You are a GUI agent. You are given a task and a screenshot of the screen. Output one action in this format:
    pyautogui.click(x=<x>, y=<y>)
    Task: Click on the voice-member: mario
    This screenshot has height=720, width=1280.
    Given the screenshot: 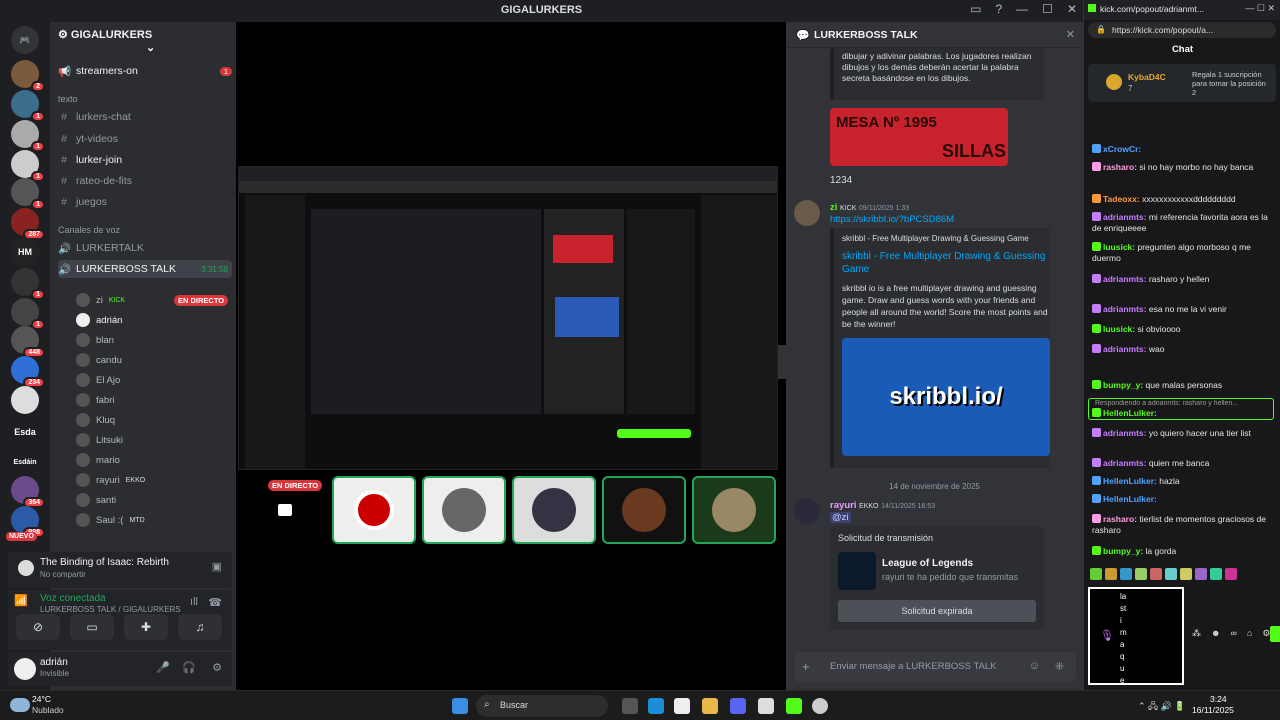 What is the action you would take?
    pyautogui.click(x=98, y=460)
    